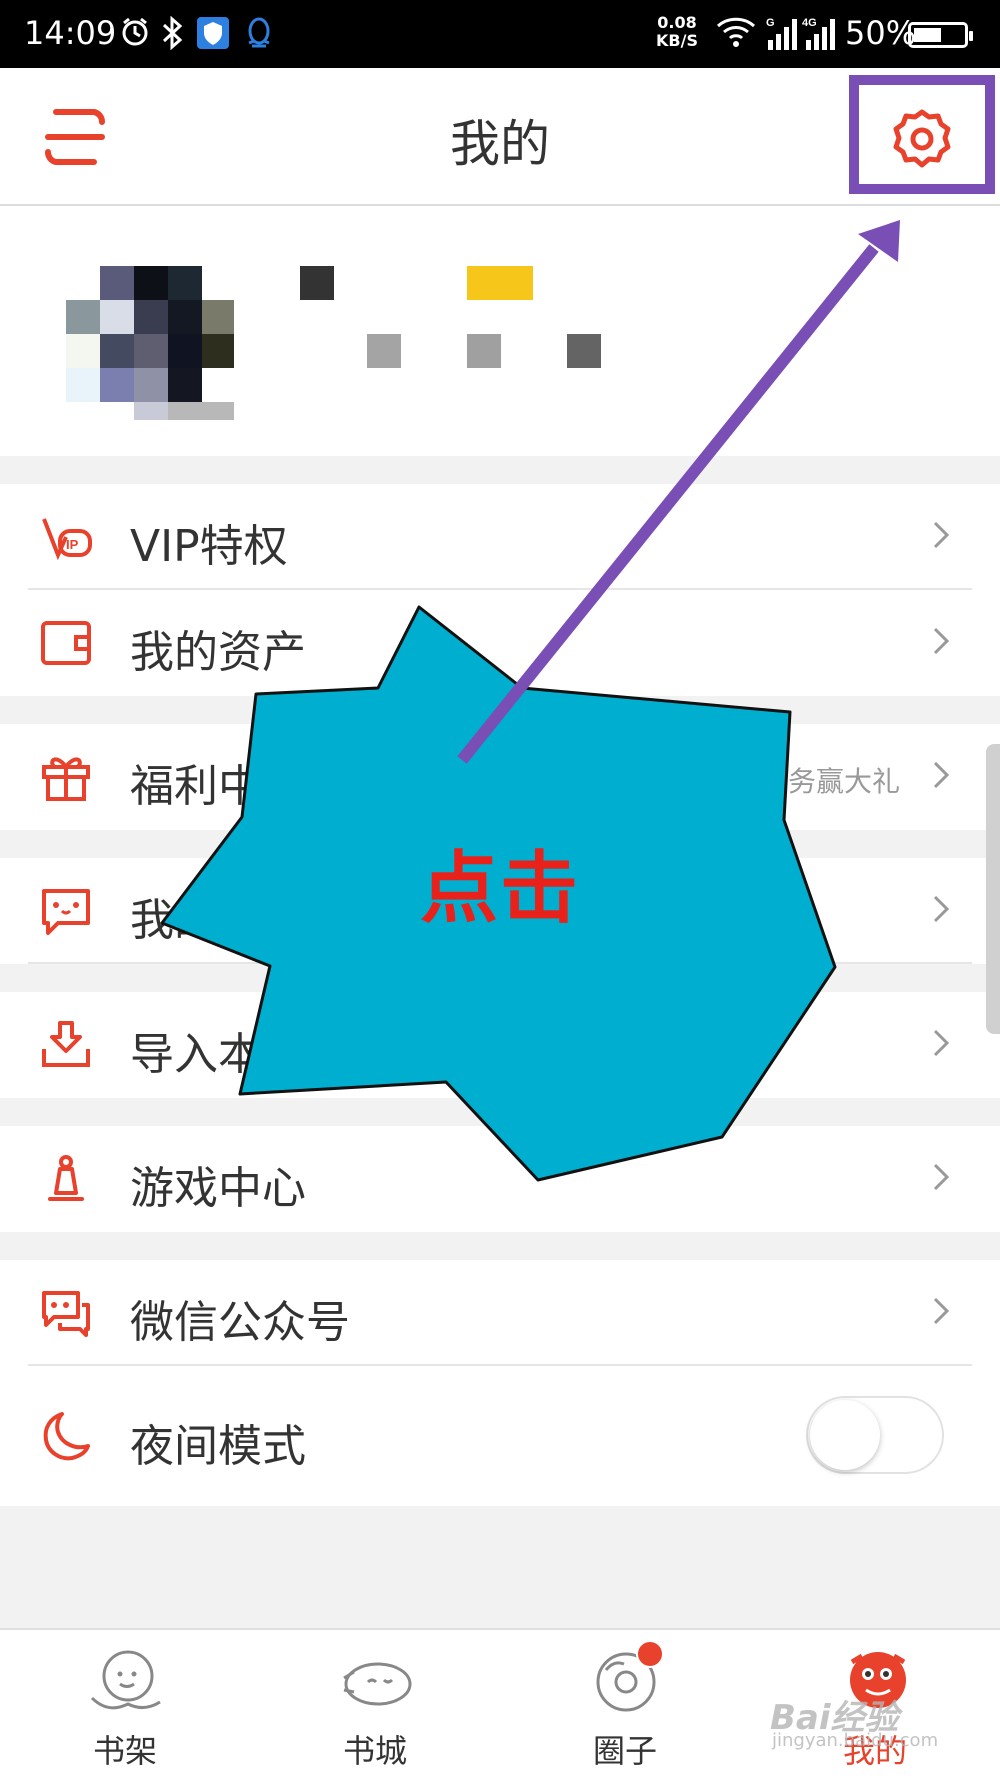 This screenshot has width=1000, height=1780. I want to click on bookstore-icon, so click(376, 1680).